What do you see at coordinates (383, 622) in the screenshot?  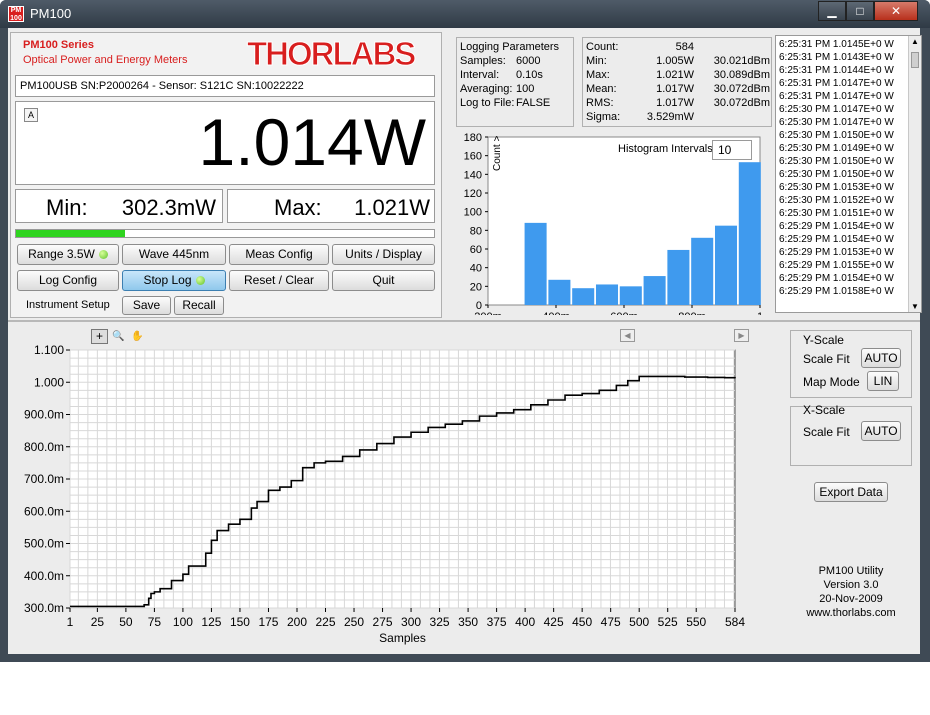 I see `xtick-label: 275` at bounding box center [383, 622].